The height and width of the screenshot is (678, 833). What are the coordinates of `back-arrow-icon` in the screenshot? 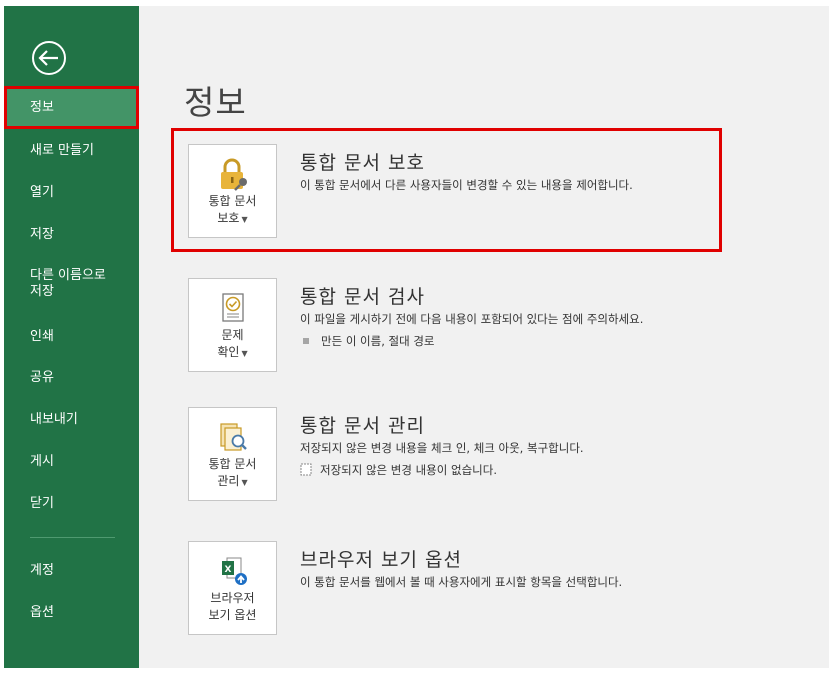 It's located at (49, 58).